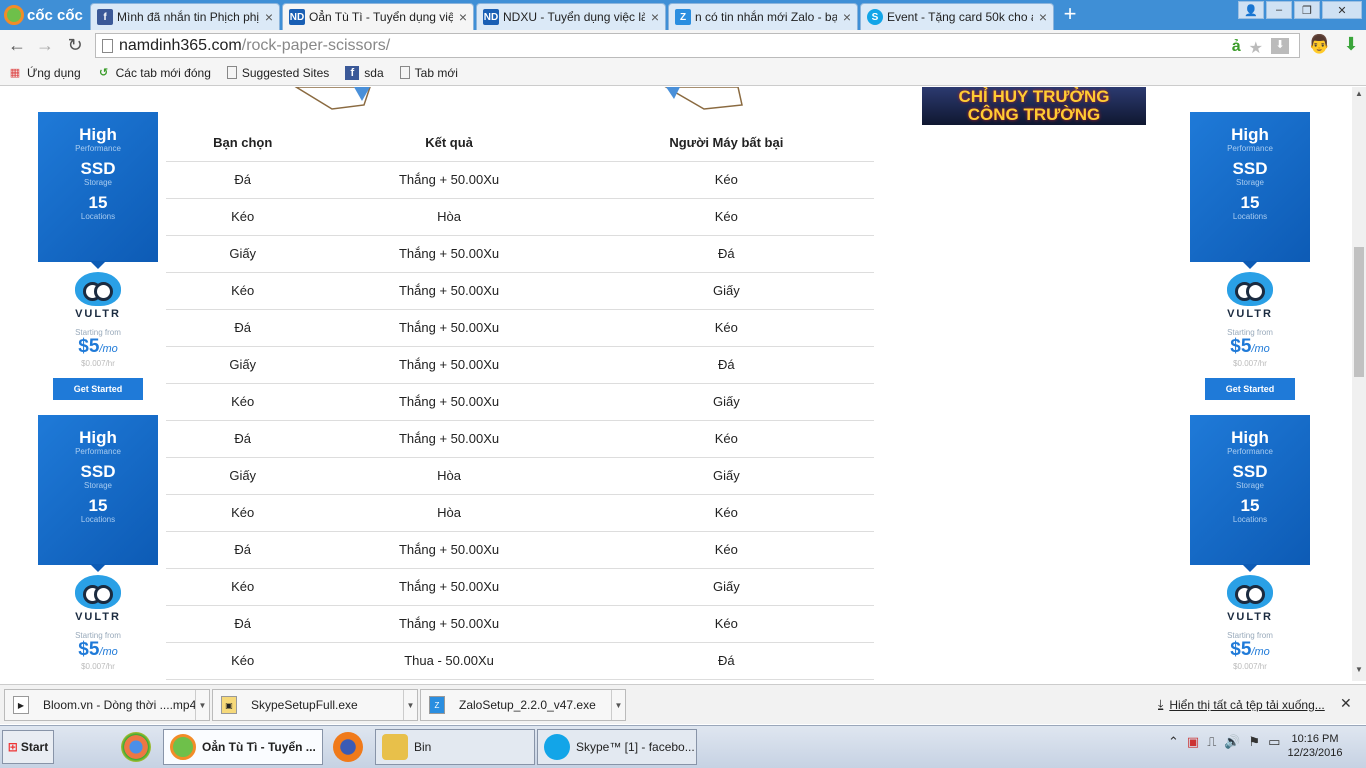 This screenshot has width=1366, height=768. What do you see at coordinates (45, 45) in the screenshot?
I see `forward-button: →` at bounding box center [45, 45].